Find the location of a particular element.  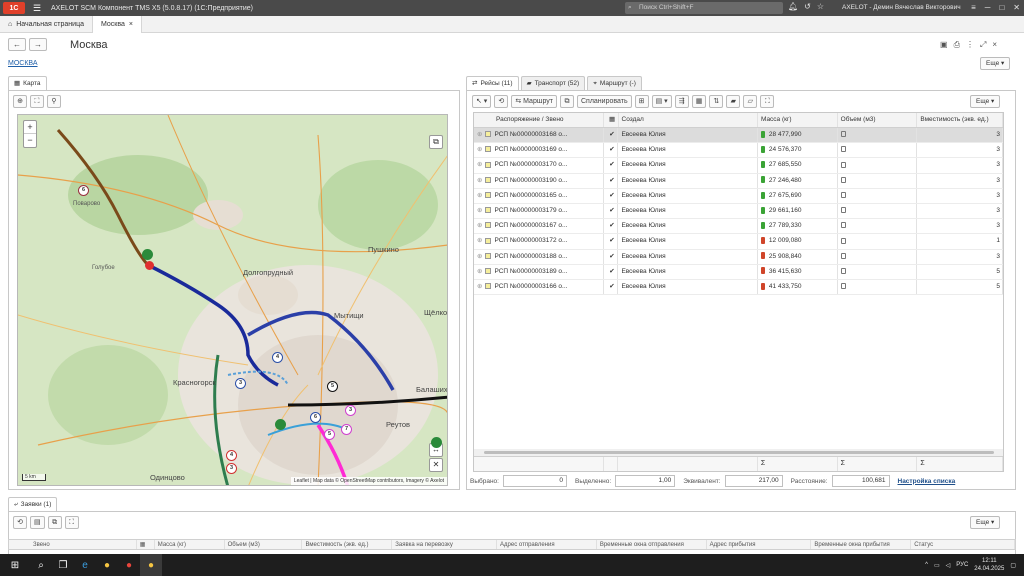

keyboard-language: РУС is located at coordinates (962, 565).